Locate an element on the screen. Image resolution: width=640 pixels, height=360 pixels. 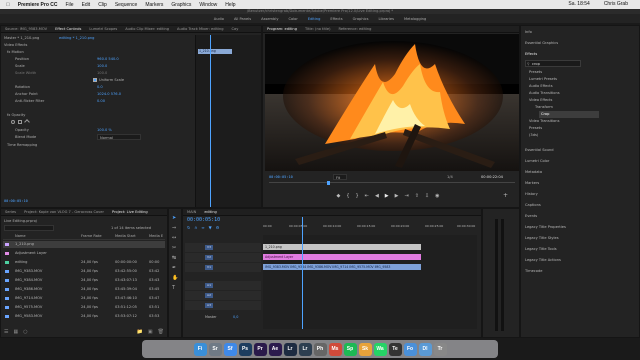
marker-icon: ◆ is located at coordinates (339, 196).